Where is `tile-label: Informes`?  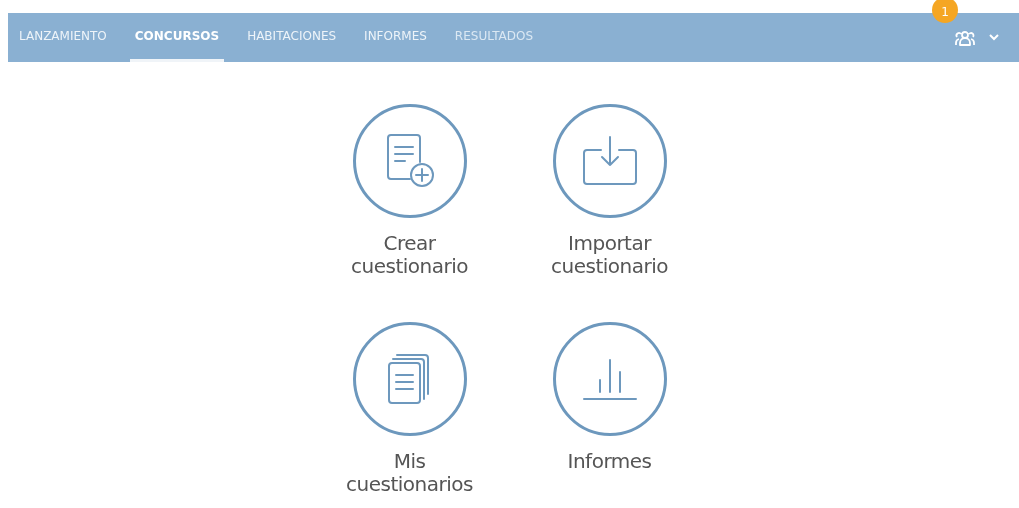
tile-label: Informes is located at coordinates (609, 461).